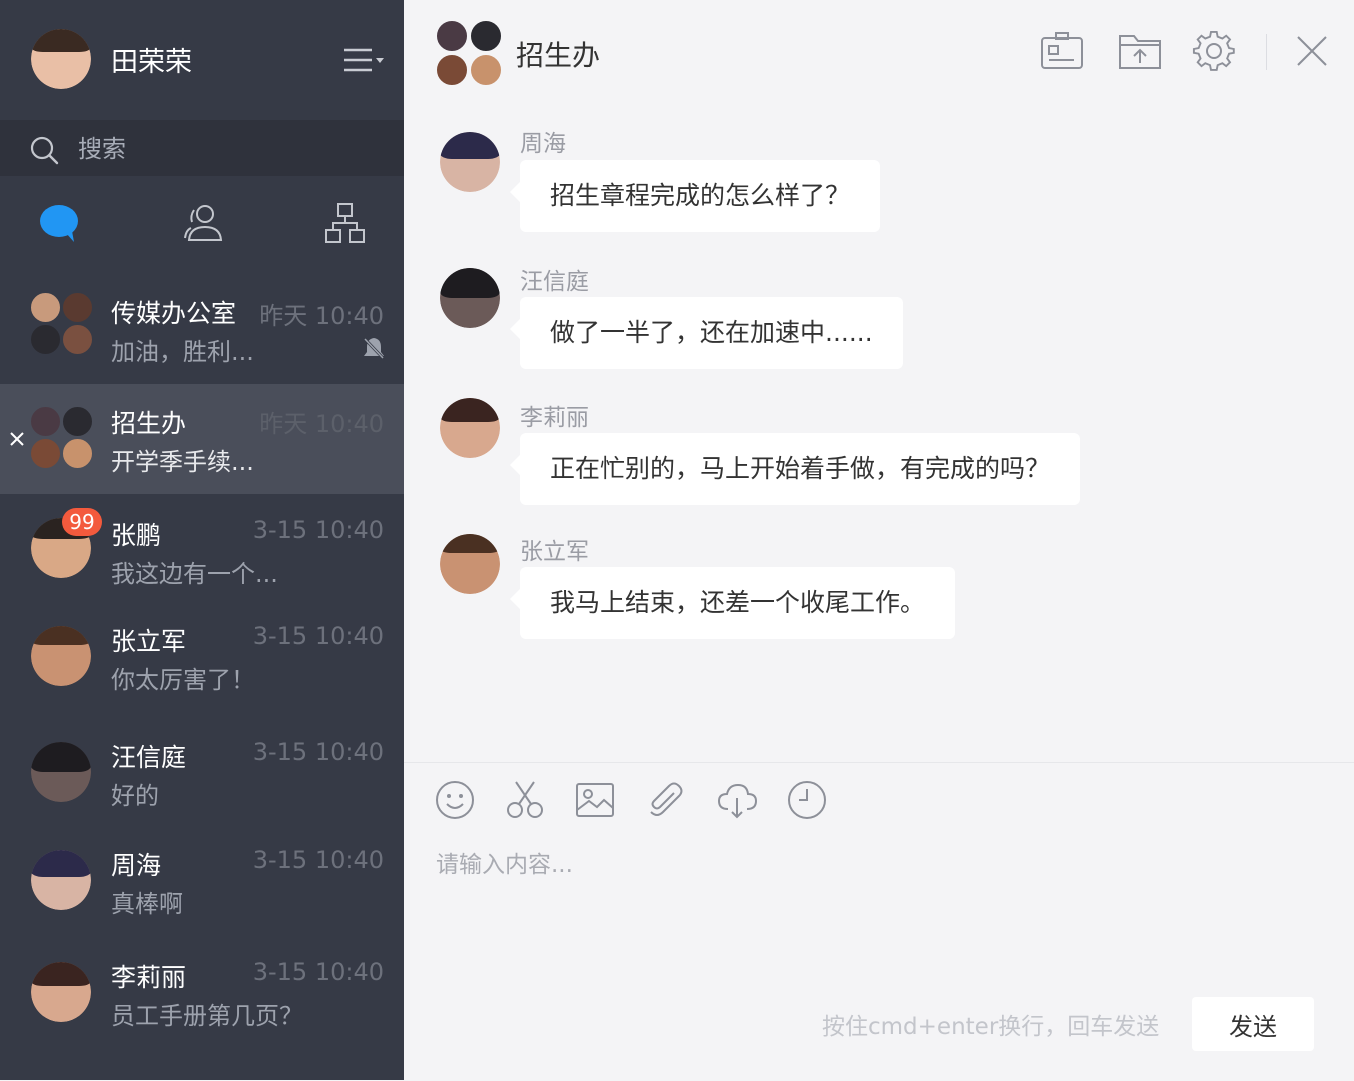 The image size is (1354, 1081). What do you see at coordinates (554, 282) in the screenshot?
I see `message-sender: 汪信庭` at bounding box center [554, 282].